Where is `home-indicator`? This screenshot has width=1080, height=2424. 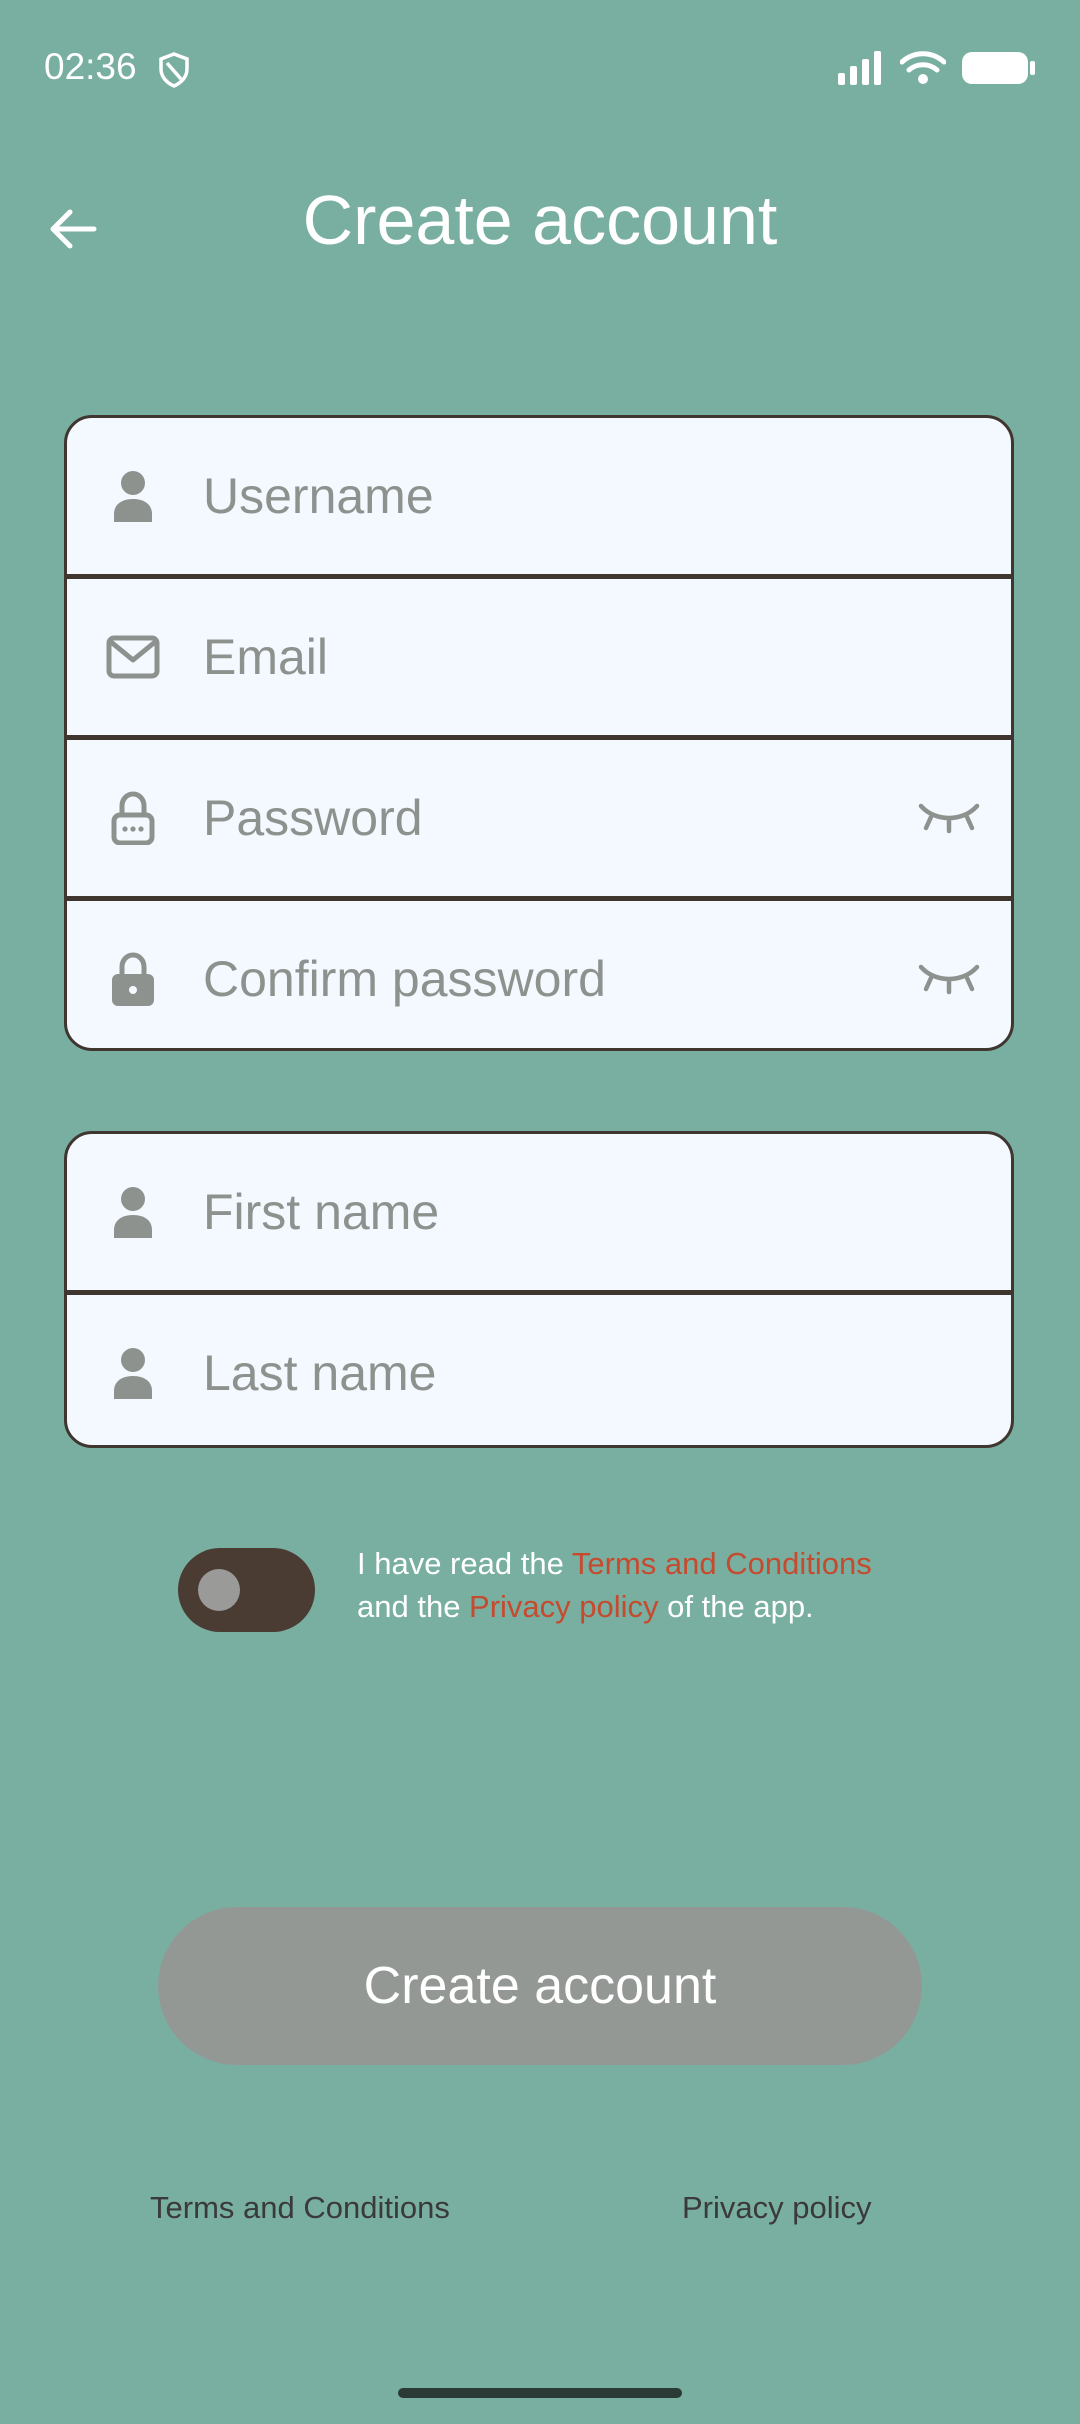 home-indicator is located at coordinates (540, 2393).